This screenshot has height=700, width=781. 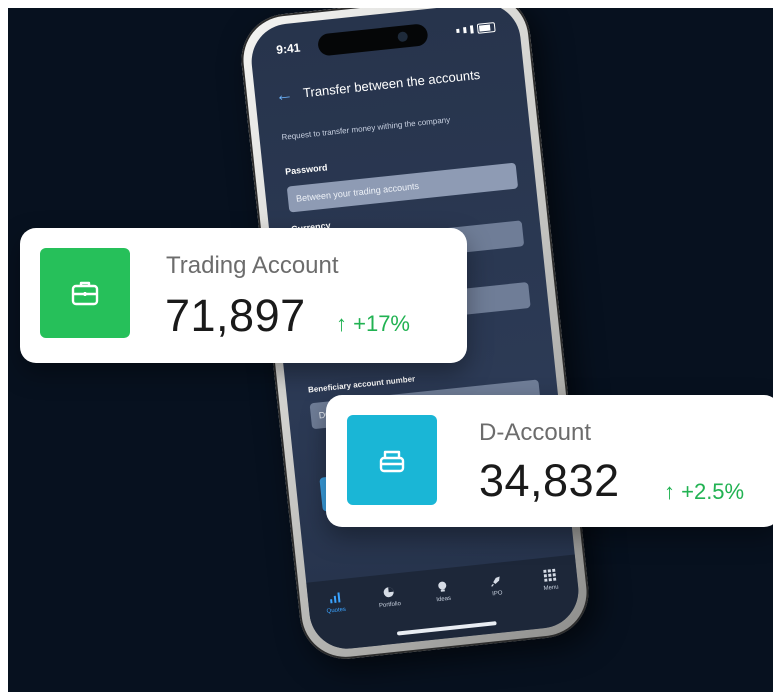 I want to click on grid-icon, so click(x=550, y=575).